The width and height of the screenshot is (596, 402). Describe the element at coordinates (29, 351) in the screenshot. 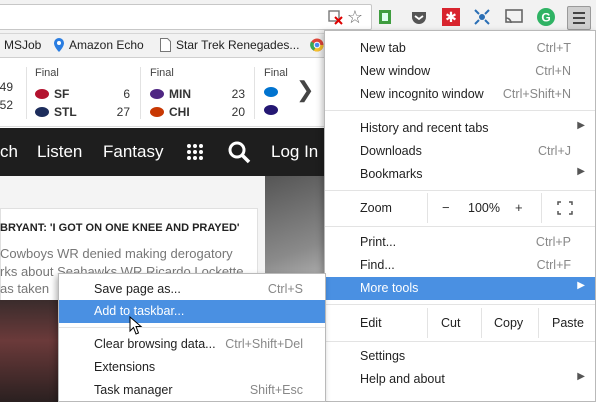

I see `video-thumbnail` at that location.